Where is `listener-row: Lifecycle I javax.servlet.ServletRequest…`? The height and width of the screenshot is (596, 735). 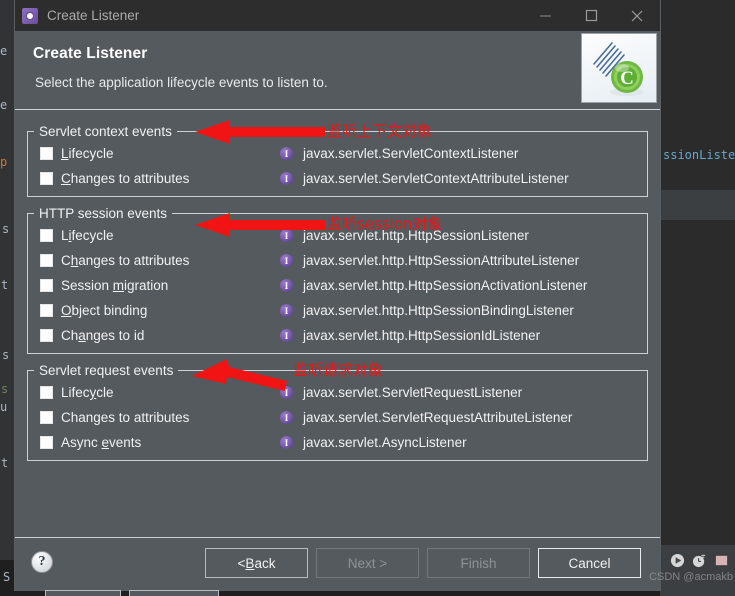 listener-row: Lifecycle I javax.servlet.ServletRequest… is located at coordinates (337, 392).